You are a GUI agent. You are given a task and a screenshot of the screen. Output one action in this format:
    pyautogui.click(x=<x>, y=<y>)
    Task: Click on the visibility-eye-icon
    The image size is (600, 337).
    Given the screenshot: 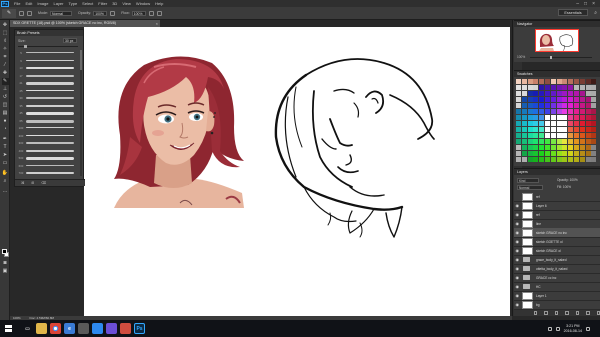 What is the action you would take?
    pyautogui.click(x=518, y=197)
    